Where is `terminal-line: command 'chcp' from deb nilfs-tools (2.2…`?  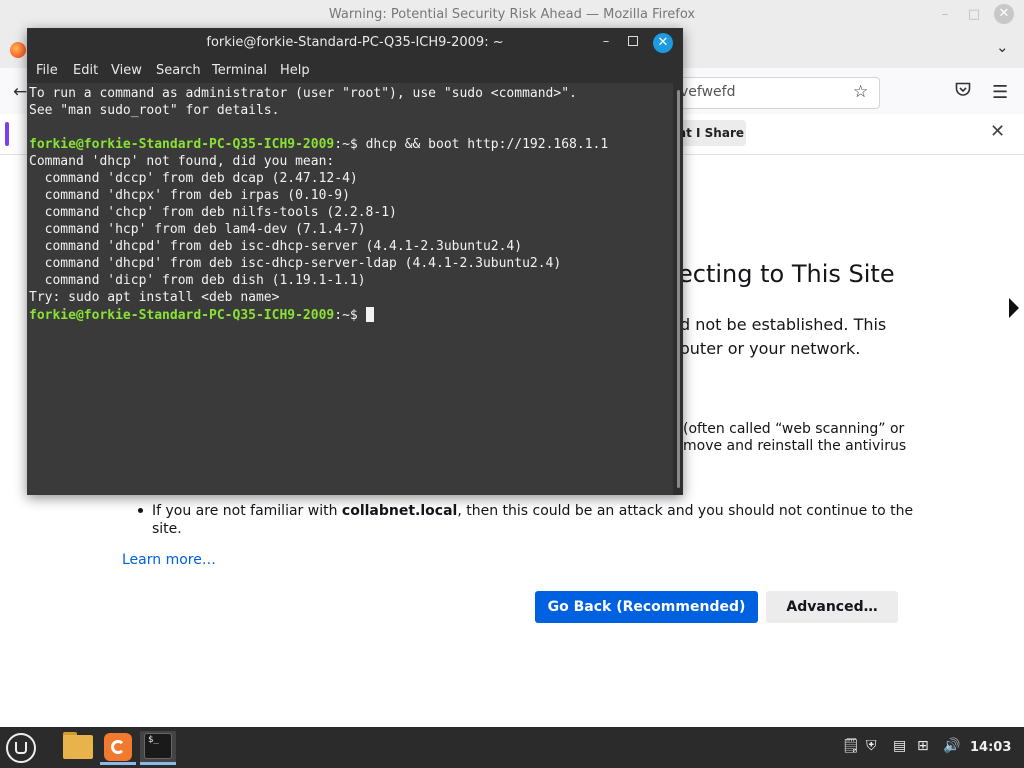
terminal-line: command 'chcp' from deb nilfs-tools (2.2… is located at coordinates (213, 212).